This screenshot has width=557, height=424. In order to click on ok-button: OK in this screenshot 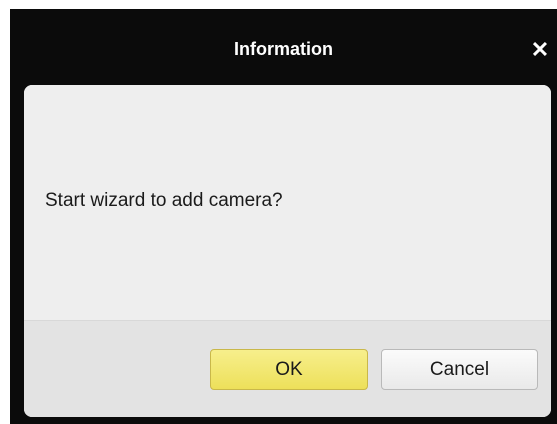, I will do `click(289, 369)`.